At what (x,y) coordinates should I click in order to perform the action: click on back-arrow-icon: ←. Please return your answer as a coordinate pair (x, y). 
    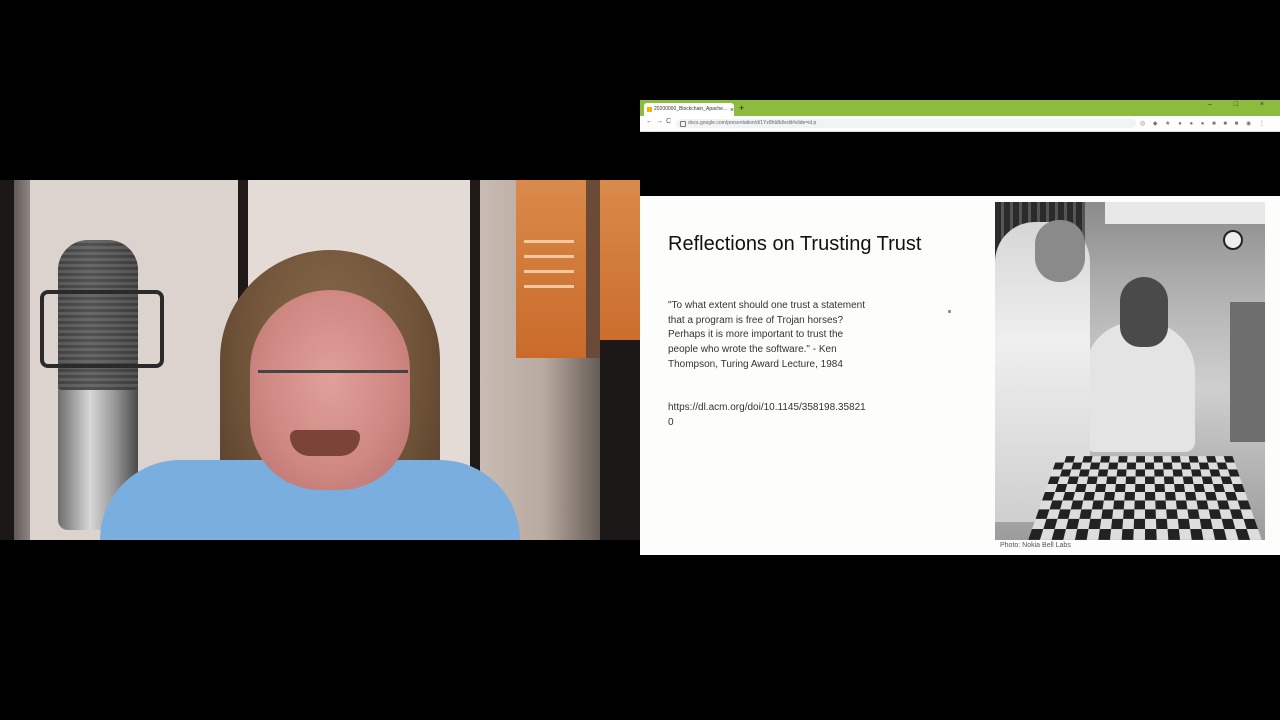
    Looking at the image, I should click on (649, 121).